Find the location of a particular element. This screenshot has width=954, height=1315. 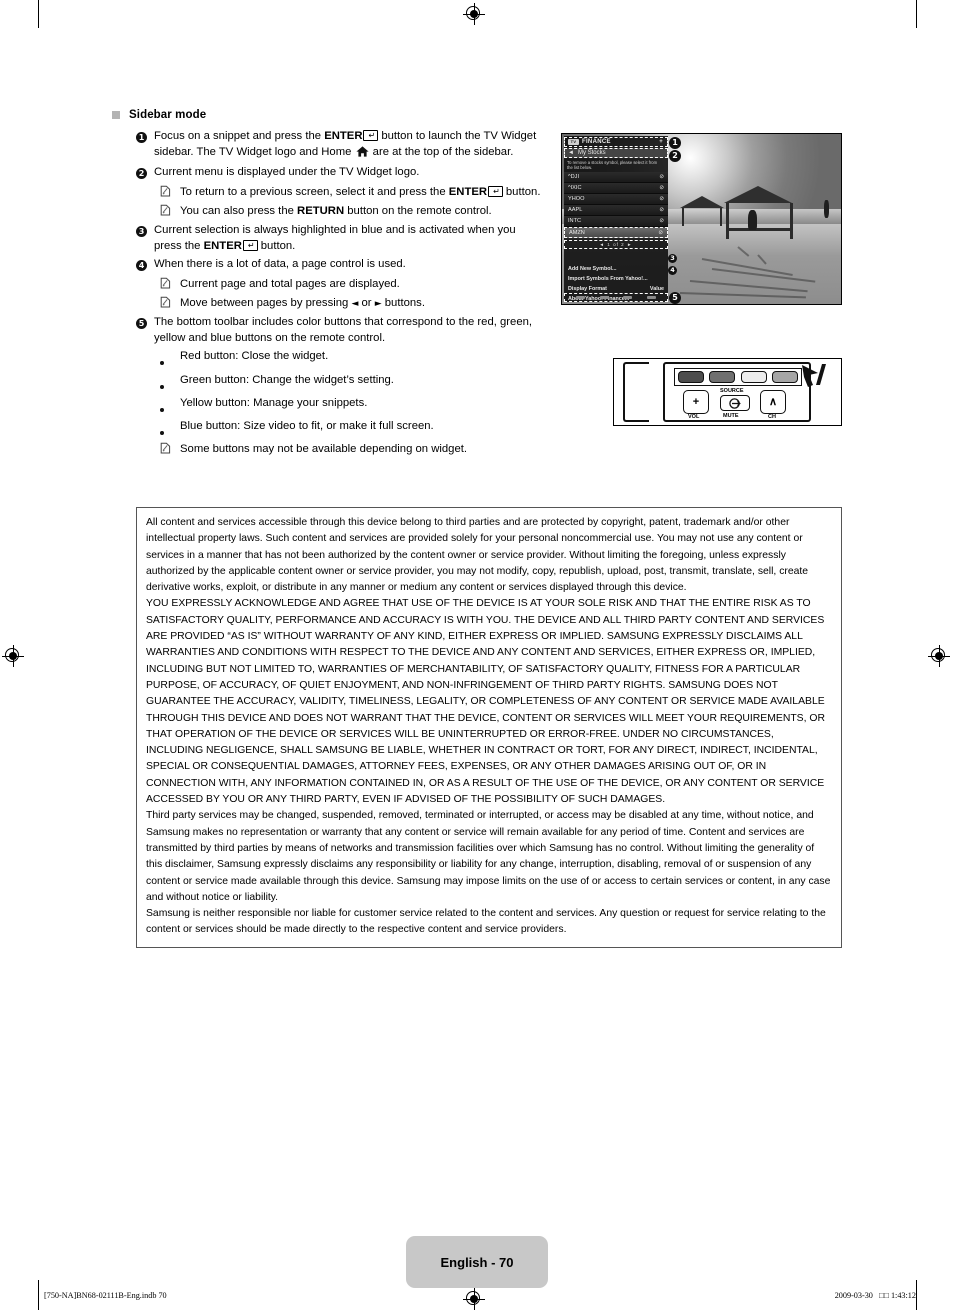

footer-file-reference: [750-NA]BN68-02111B-Eng.indb 70 is located at coordinates (105, 1295).